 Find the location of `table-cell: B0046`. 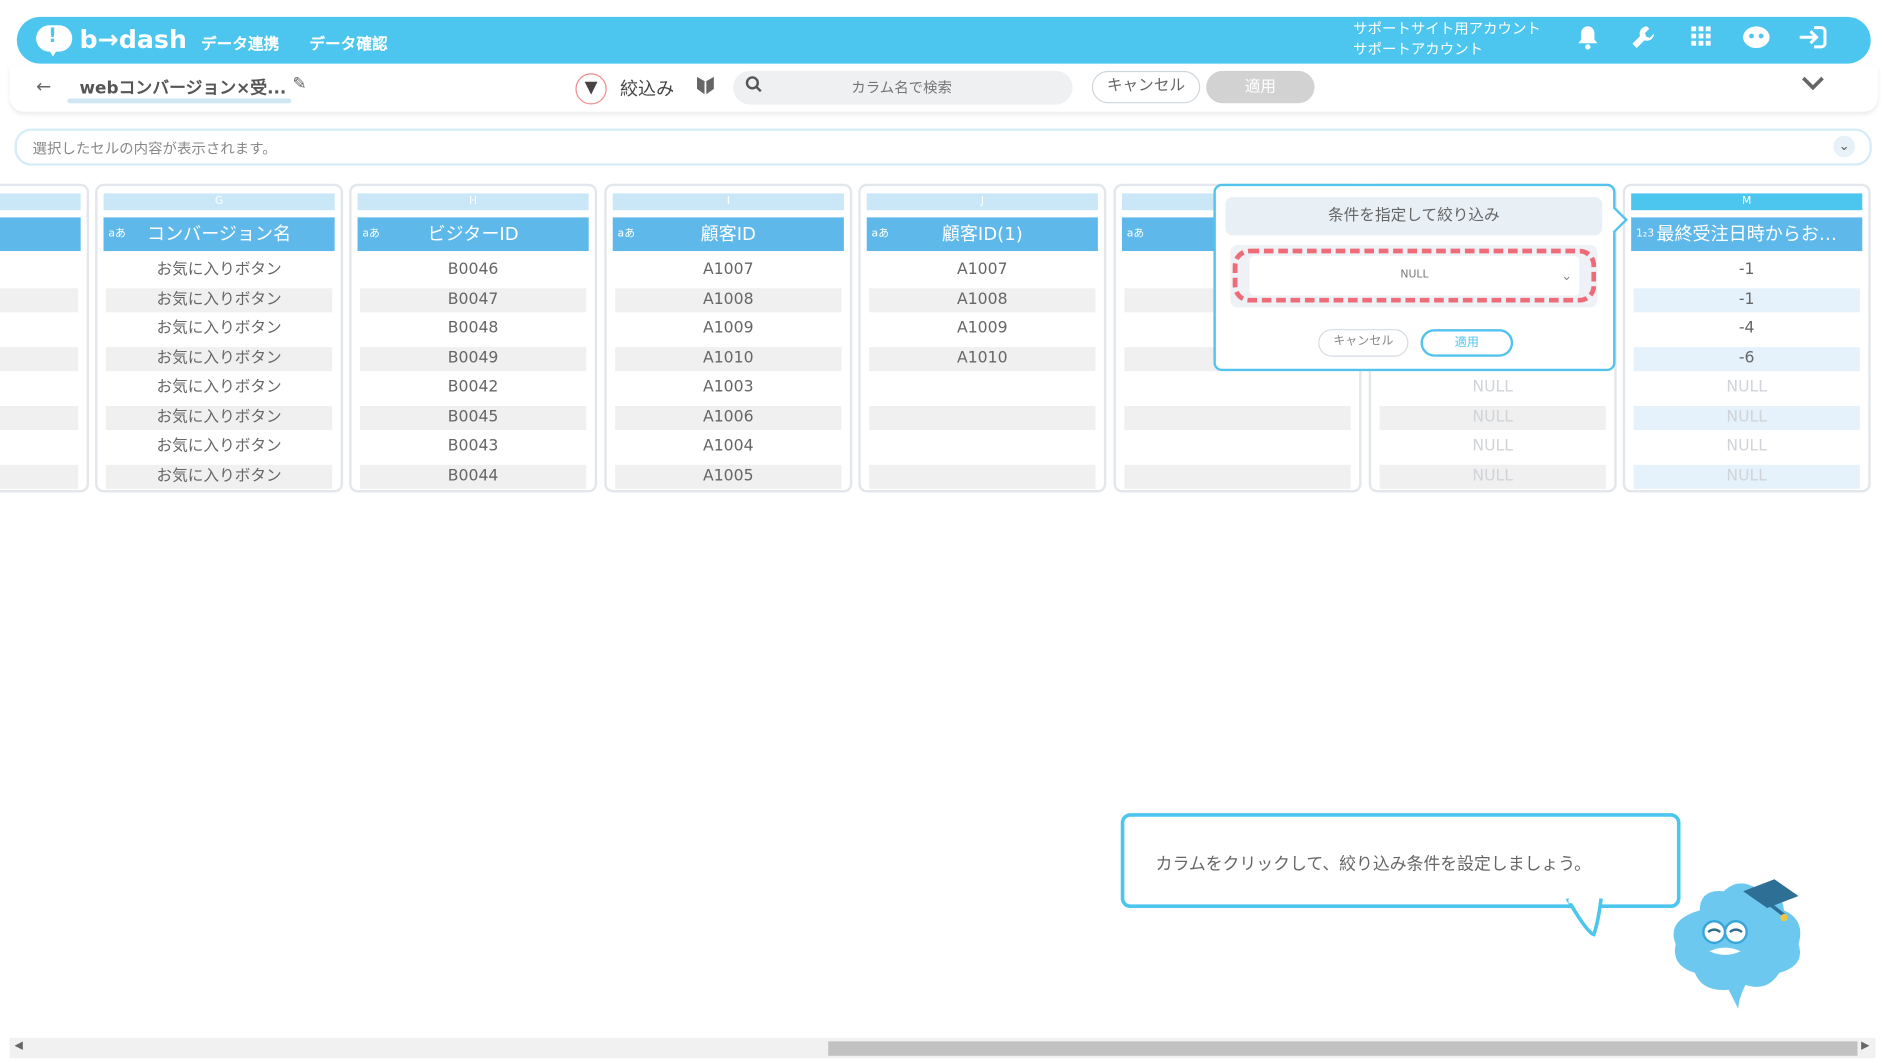

table-cell: B0046 is located at coordinates (473, 270).